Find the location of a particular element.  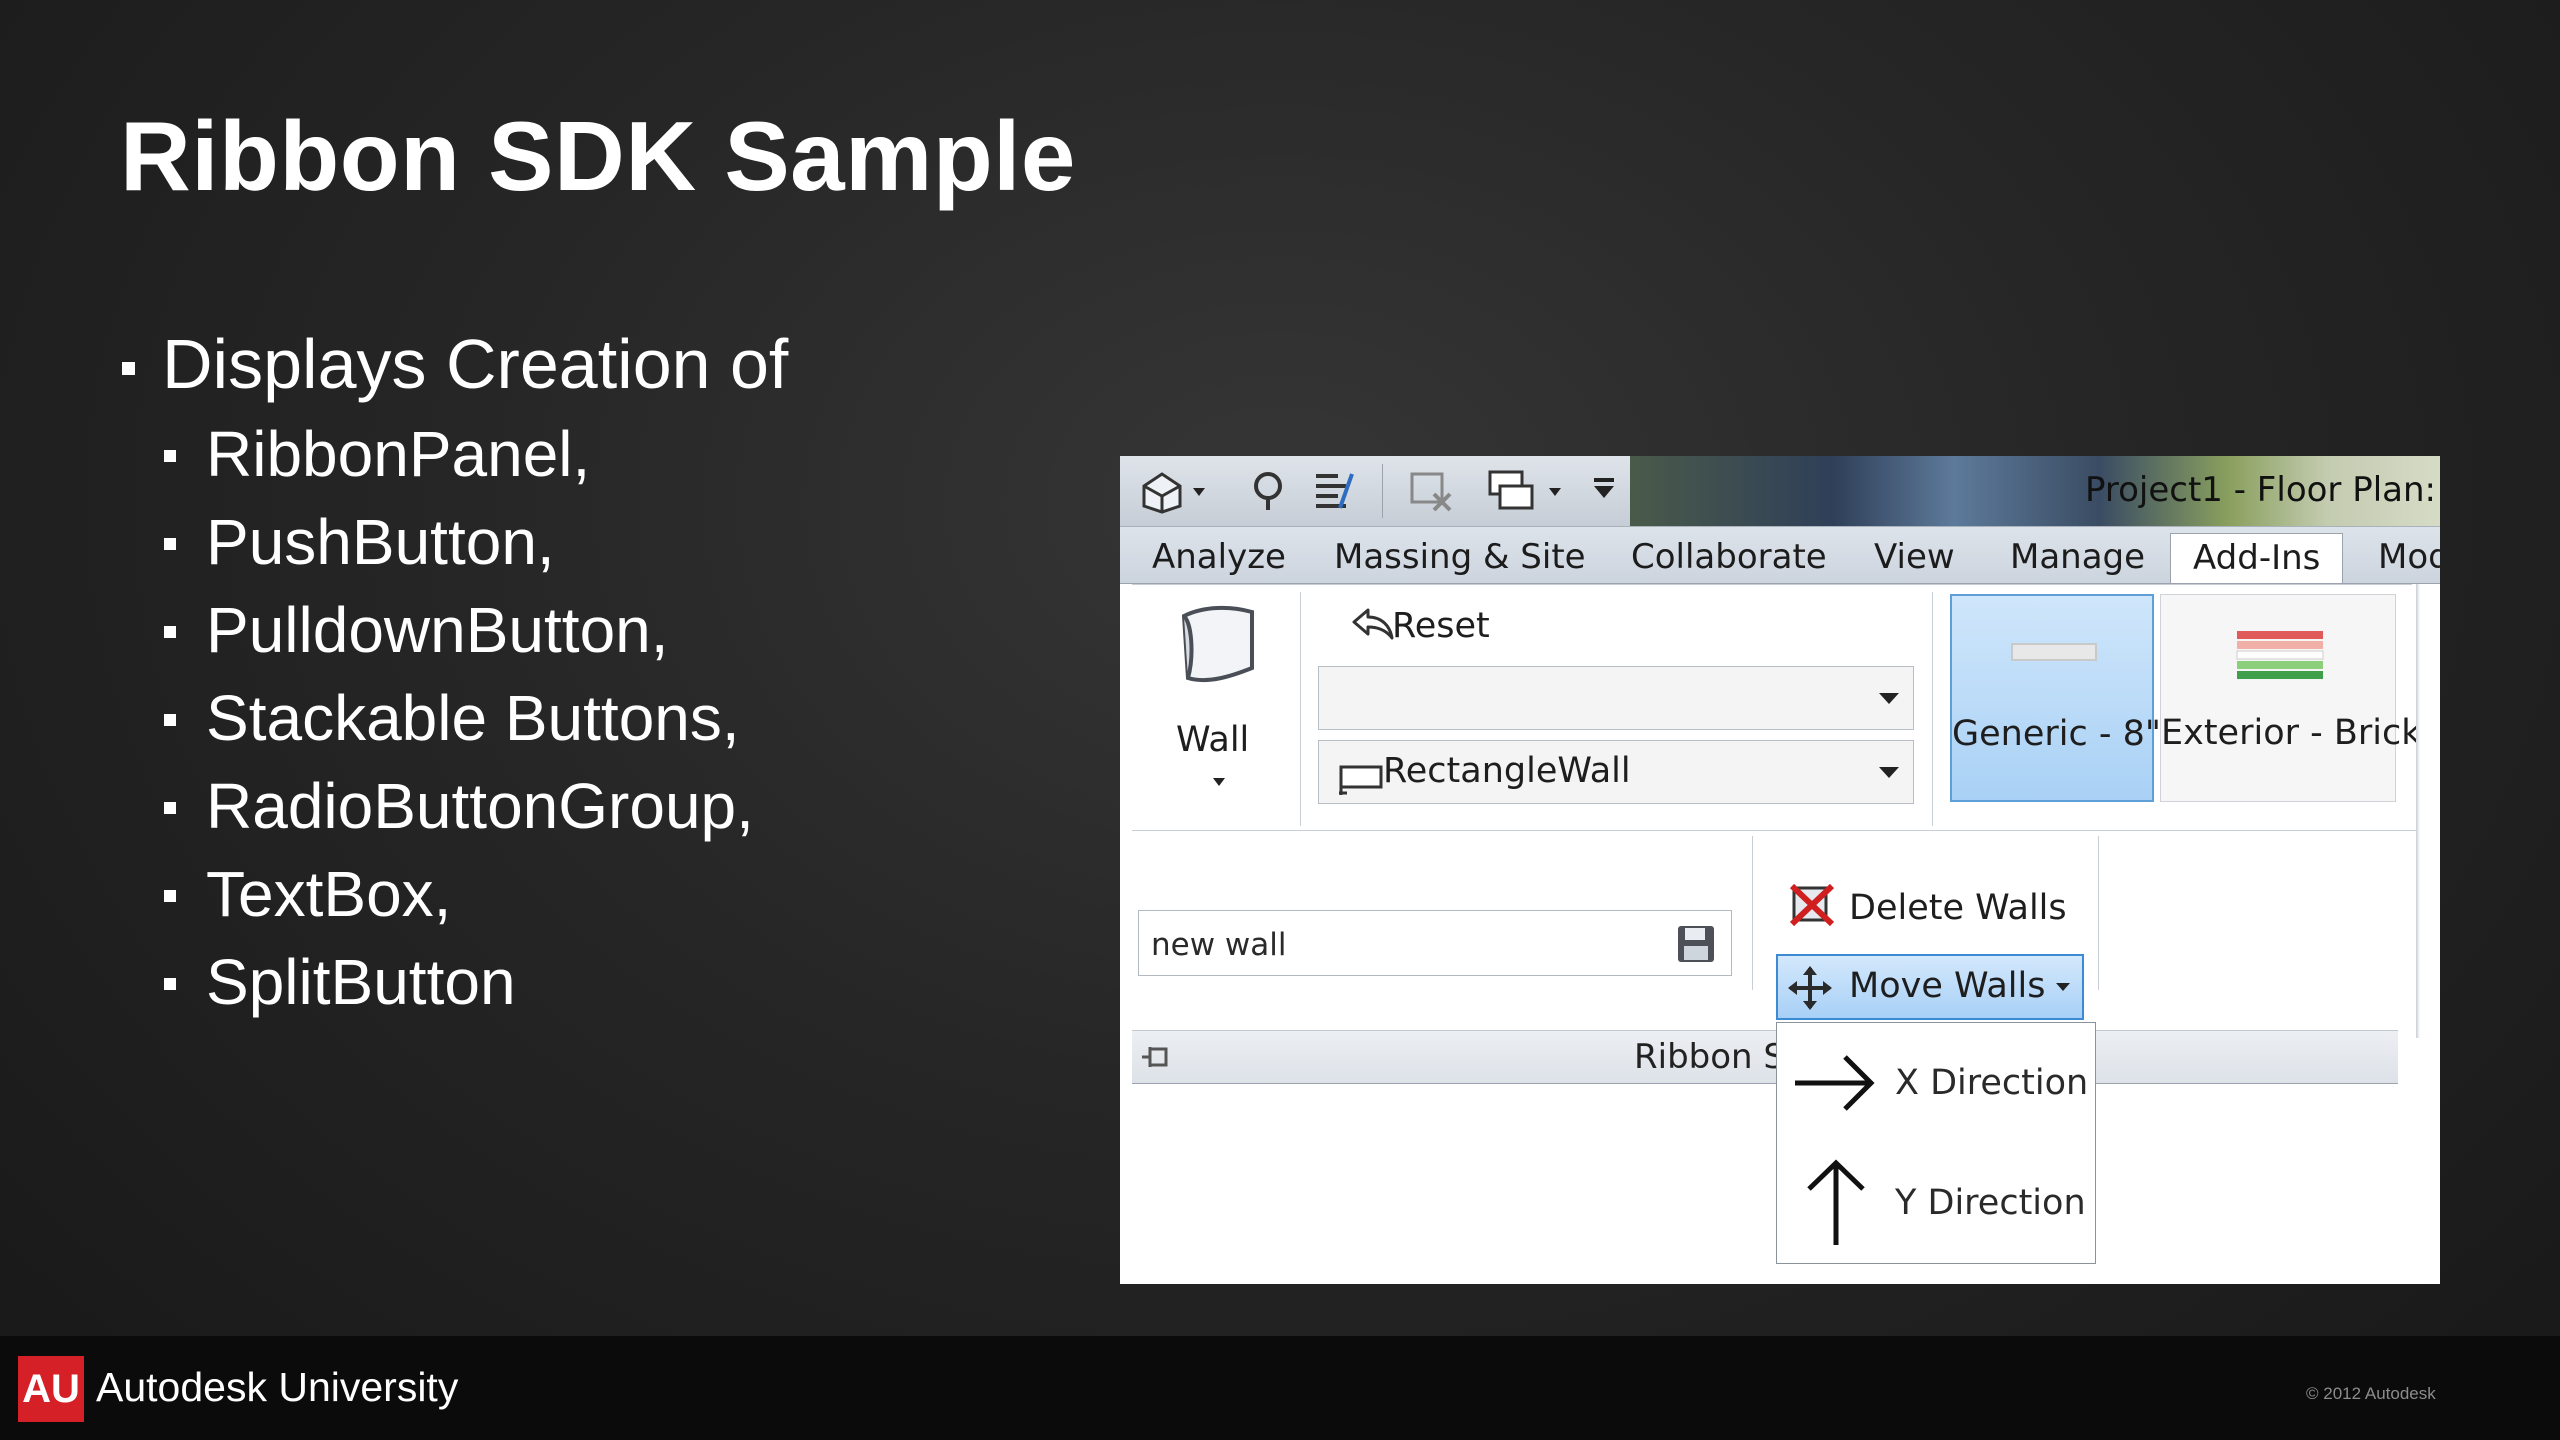

x-direction-label: X Direction is located at coordinates (1992, 1083).